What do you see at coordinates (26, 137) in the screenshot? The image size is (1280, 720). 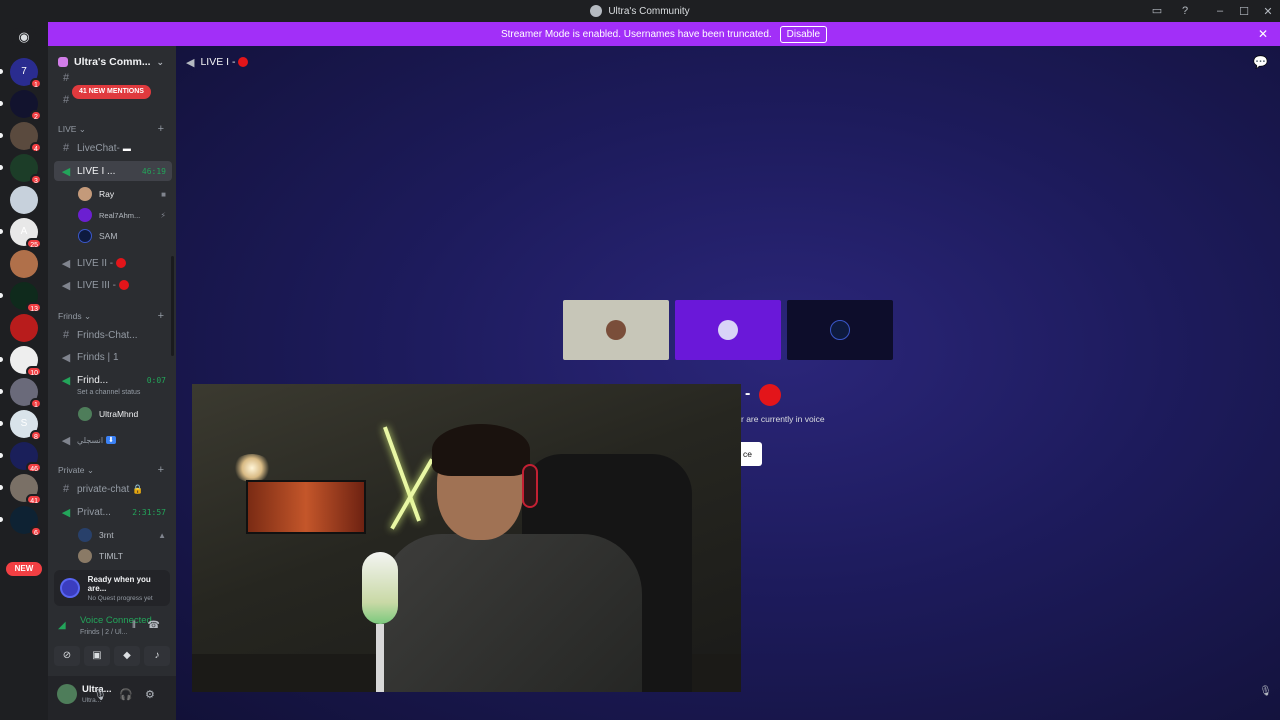 I see `server-icon: 4` at bounding box center [26, 137].